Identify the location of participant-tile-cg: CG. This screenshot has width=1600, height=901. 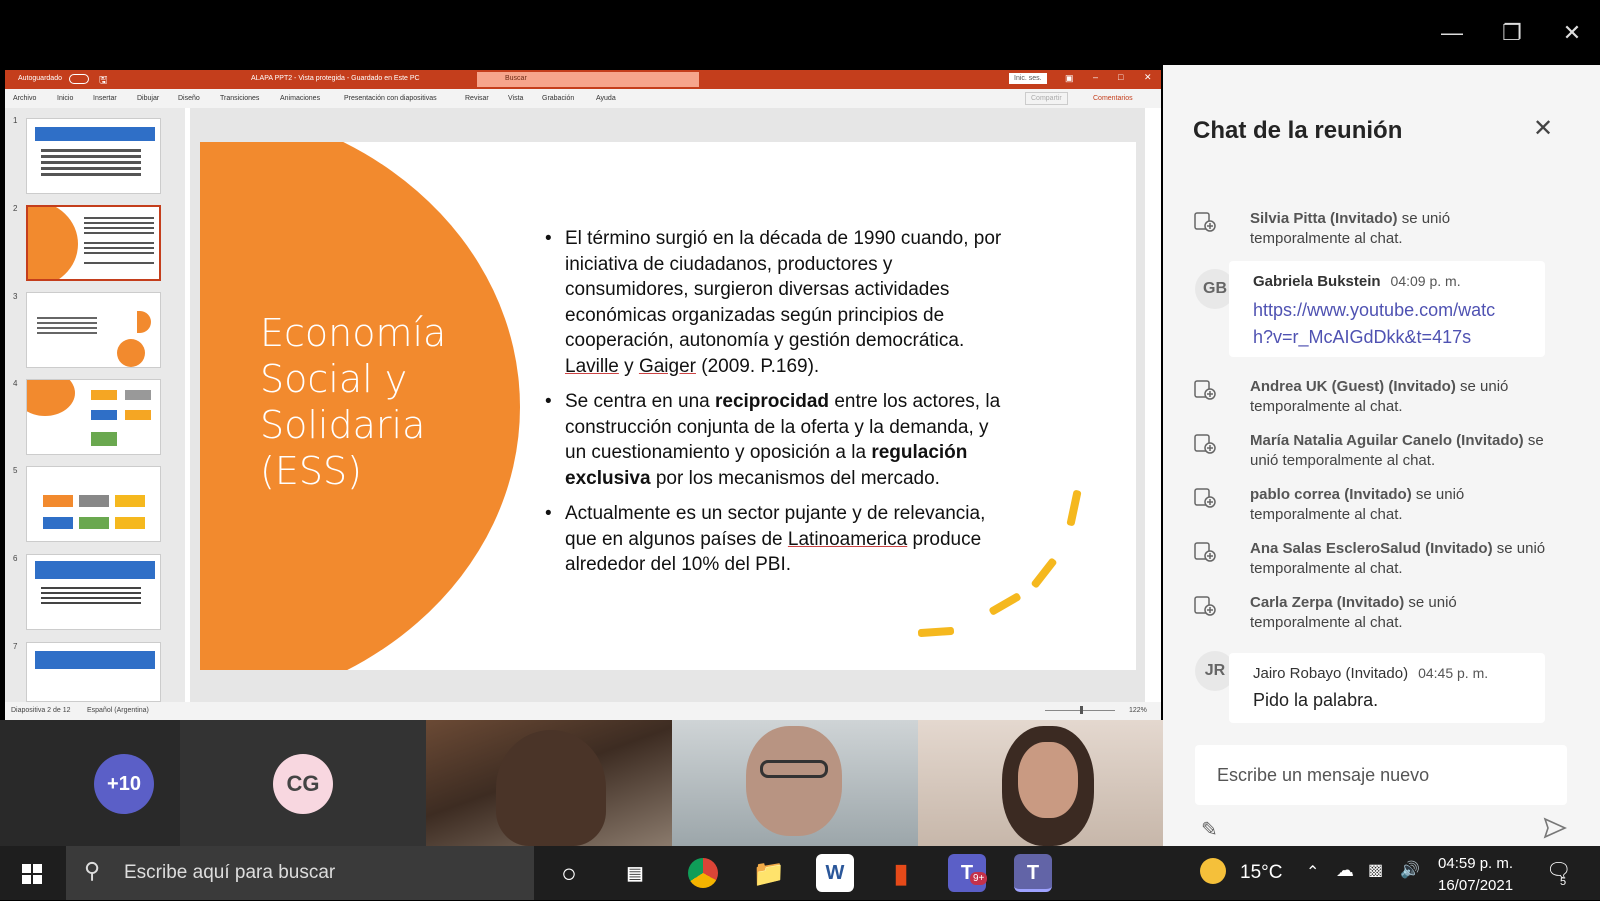
(303, 783).